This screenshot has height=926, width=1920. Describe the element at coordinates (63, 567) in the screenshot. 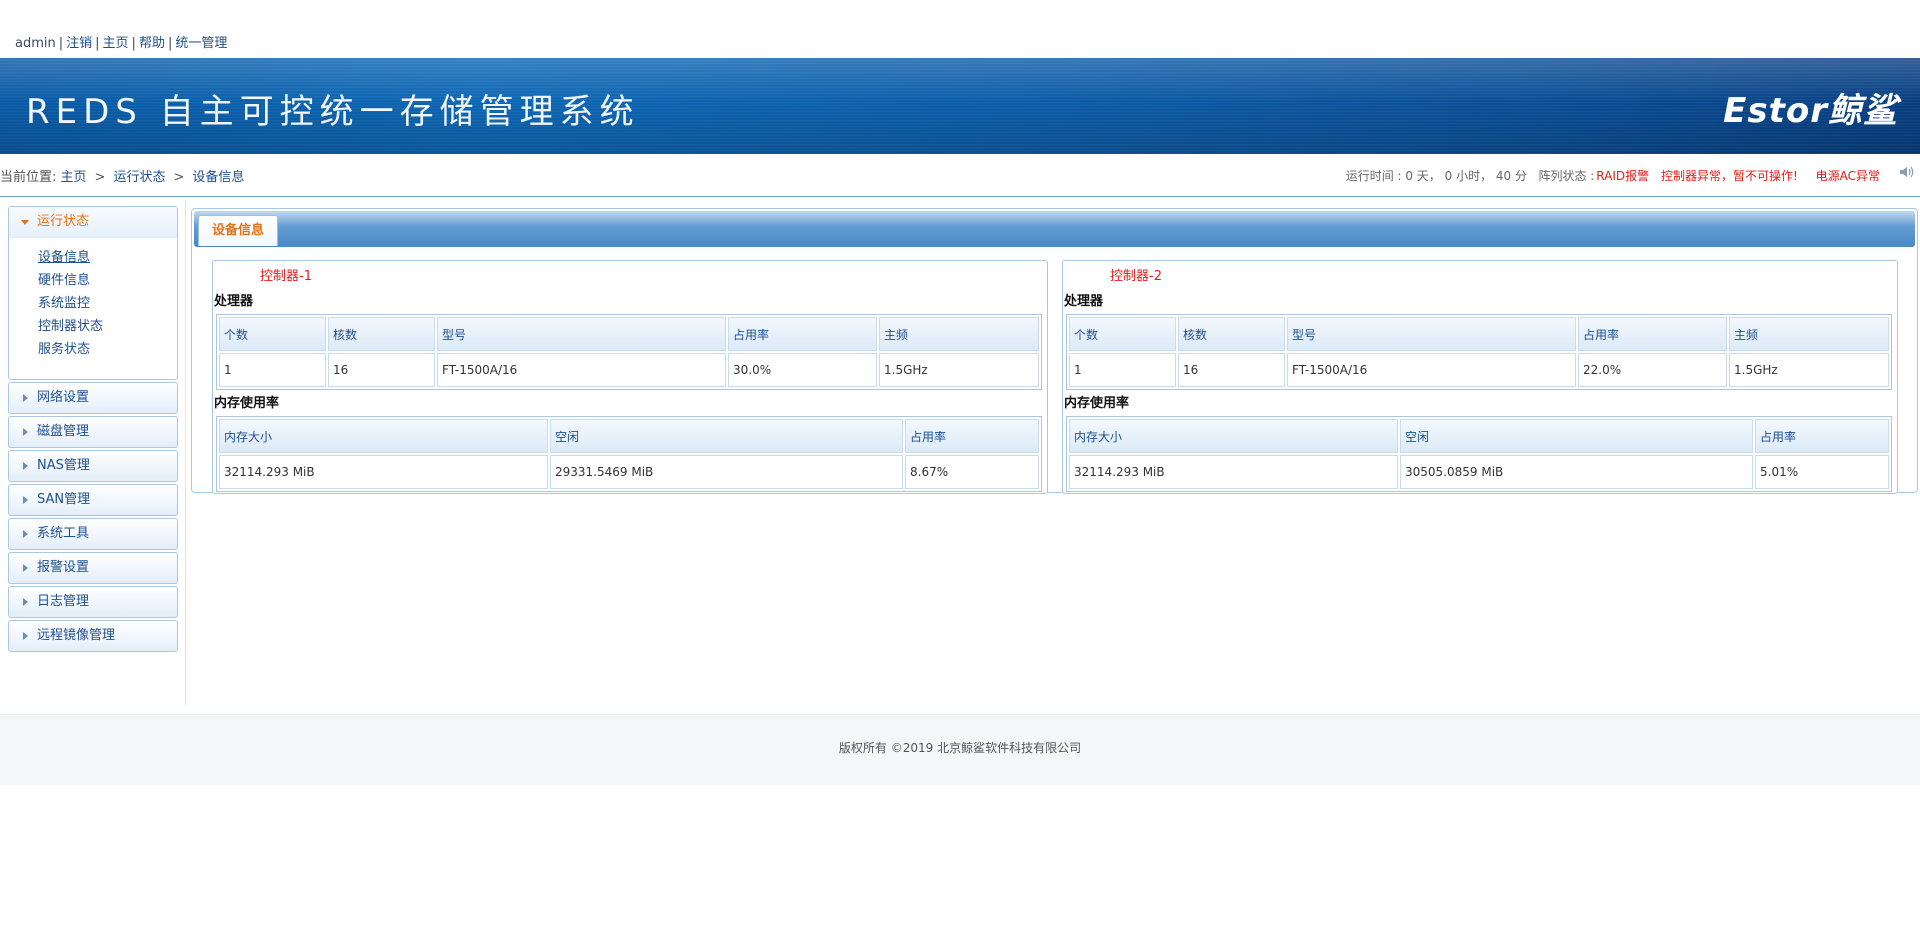

I see `menu-label: 报警设置` at that location.